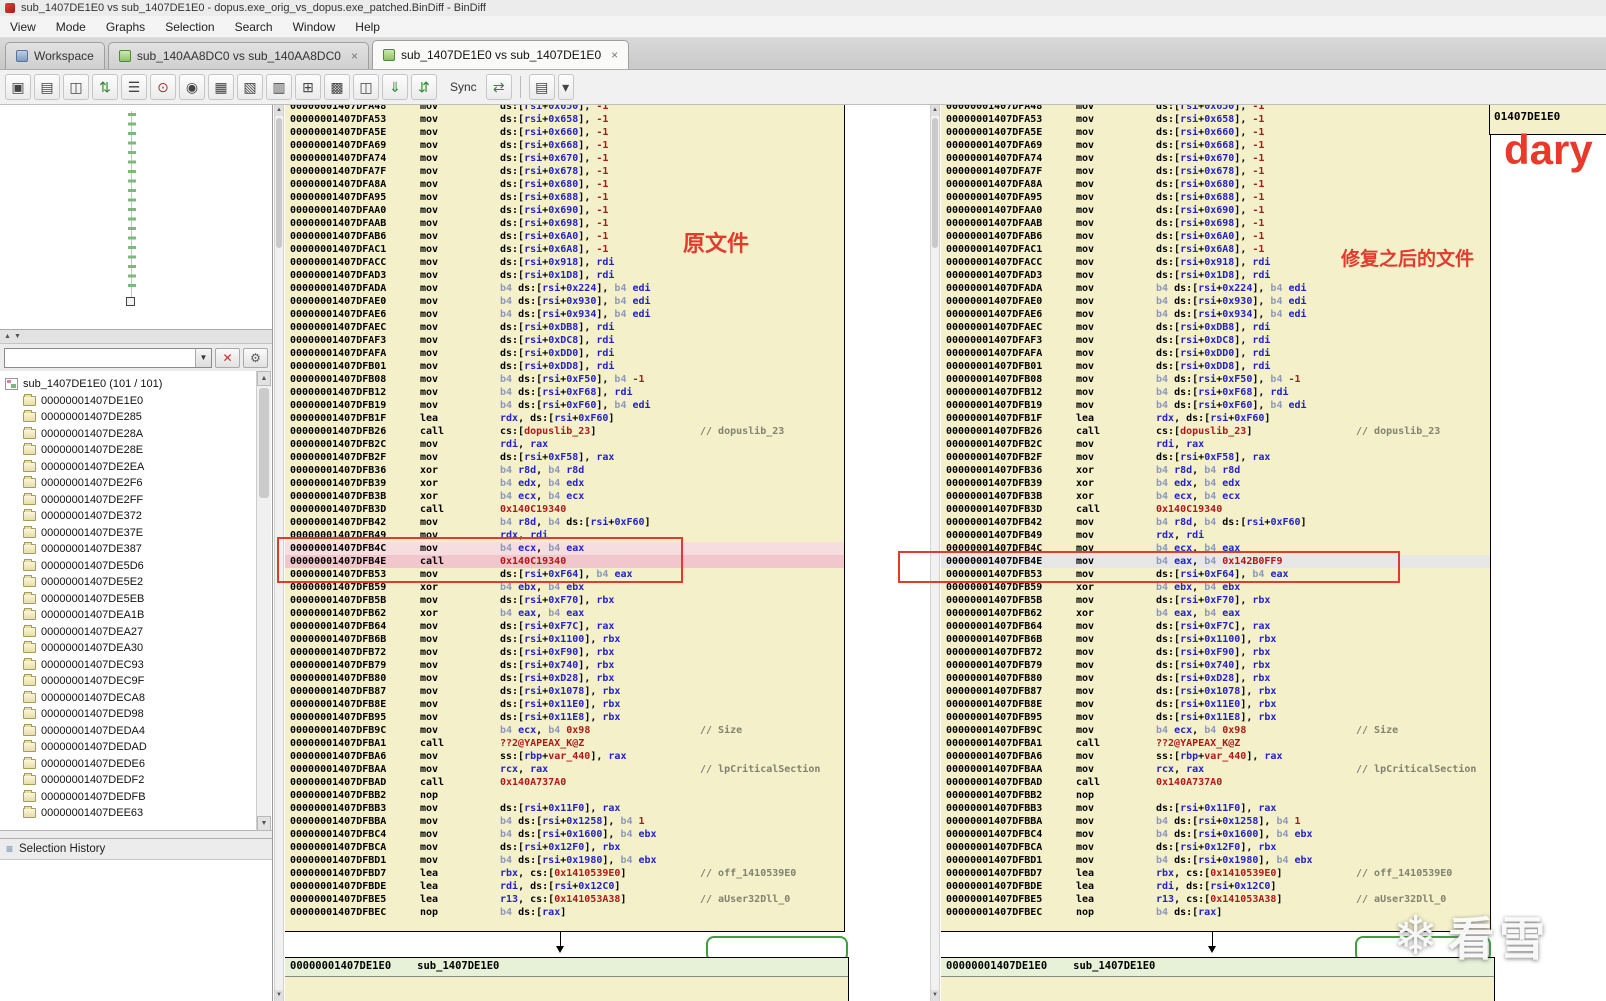  What do you see at coordinates (935, 995) in the screenshot?
I see `scroll-down-icon: ▼` at bounding box center [935, 995].